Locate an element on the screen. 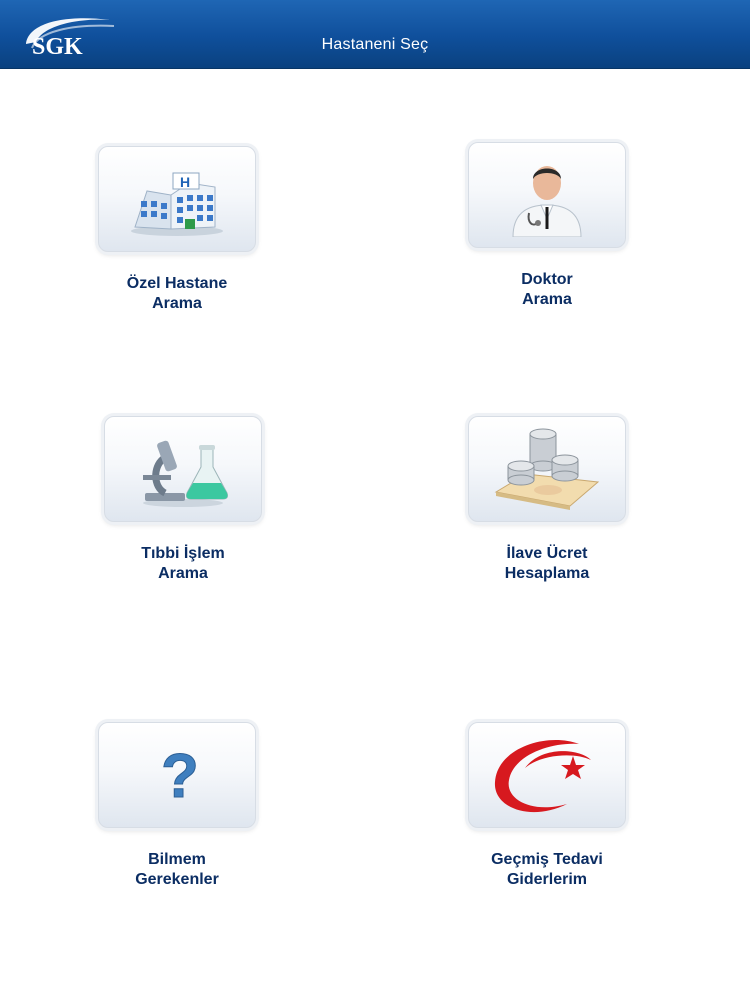 The width and height of the screenshot is (750, 1000). tile-box: ? is located at coordinates (177, 775).